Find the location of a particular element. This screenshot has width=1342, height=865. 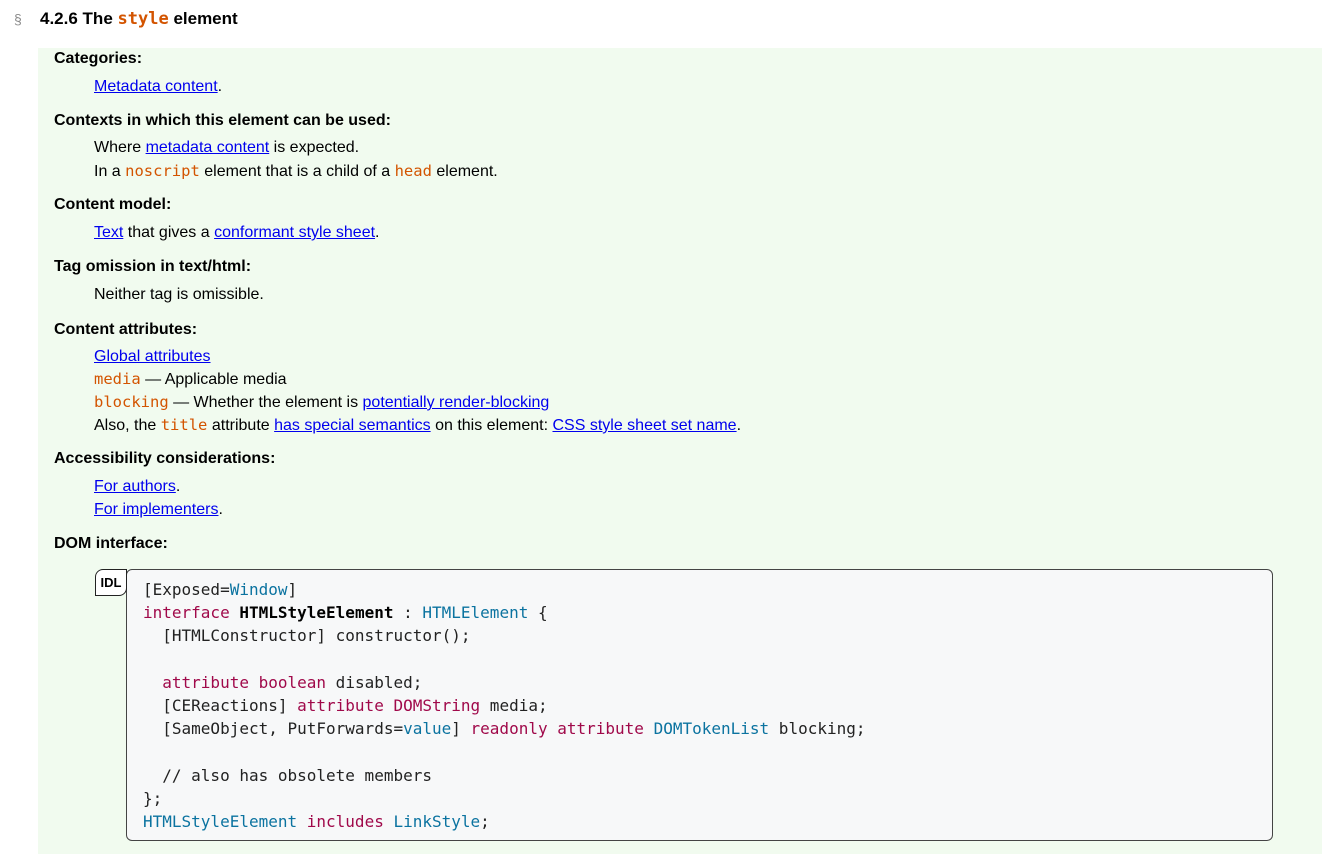

content-attributes-label: Content attributes: is located at coordinates (126, 329).